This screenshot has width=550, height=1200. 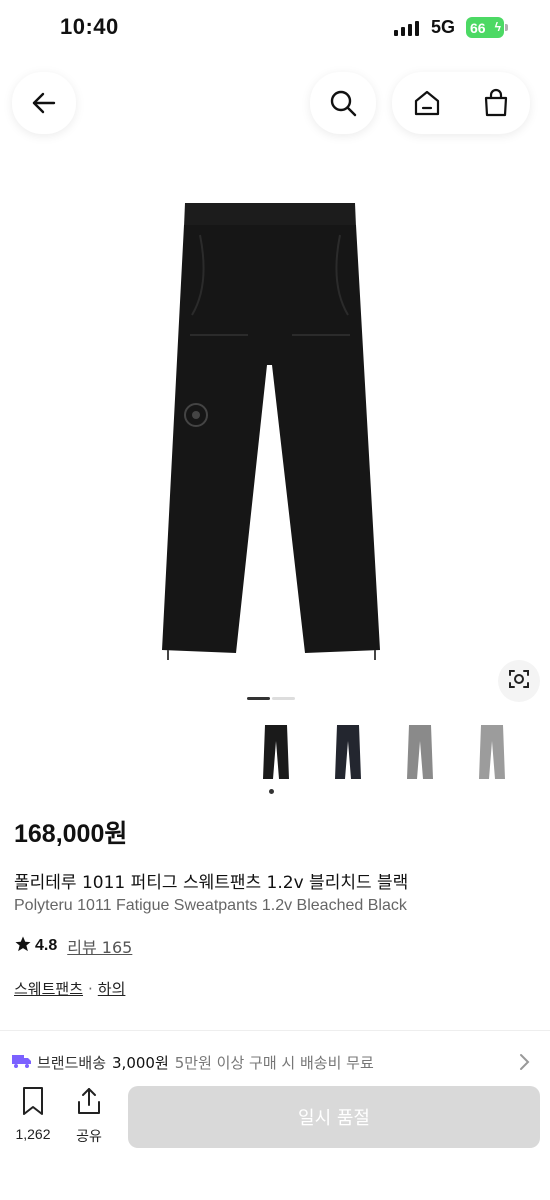 I want to click on lens-icon, so click(x=519, y=681).